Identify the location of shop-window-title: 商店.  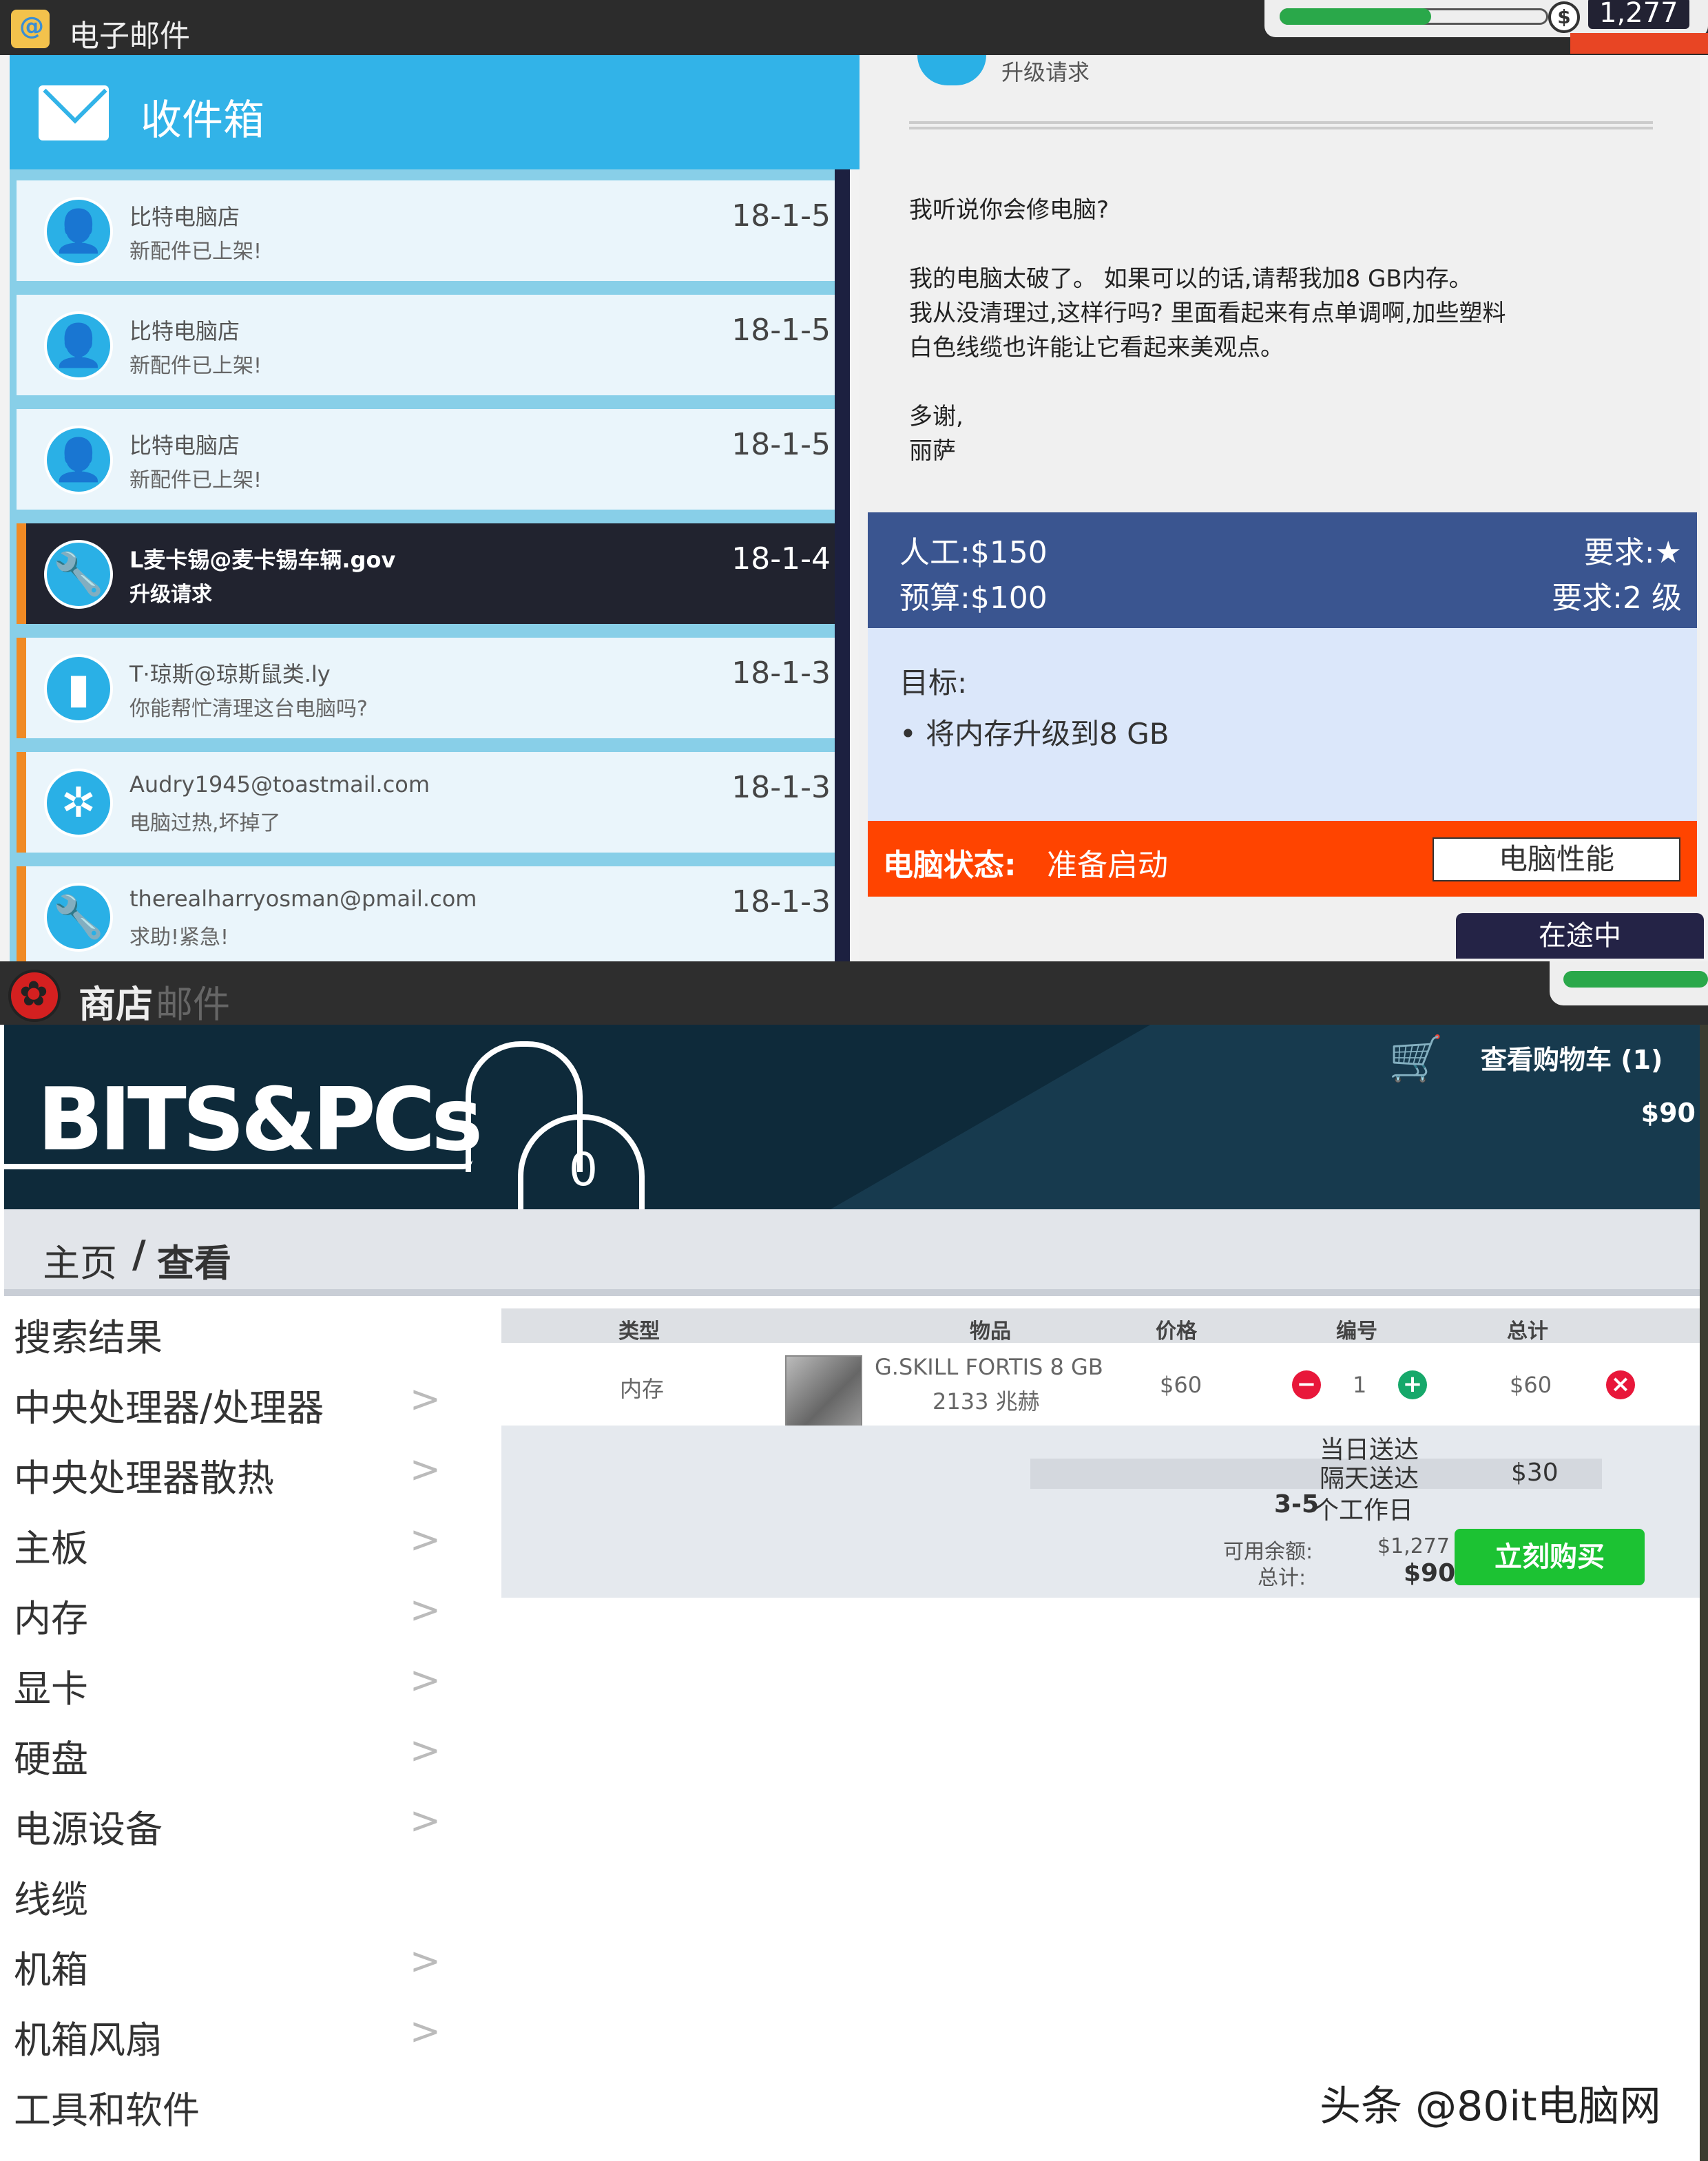
(116, 1004).